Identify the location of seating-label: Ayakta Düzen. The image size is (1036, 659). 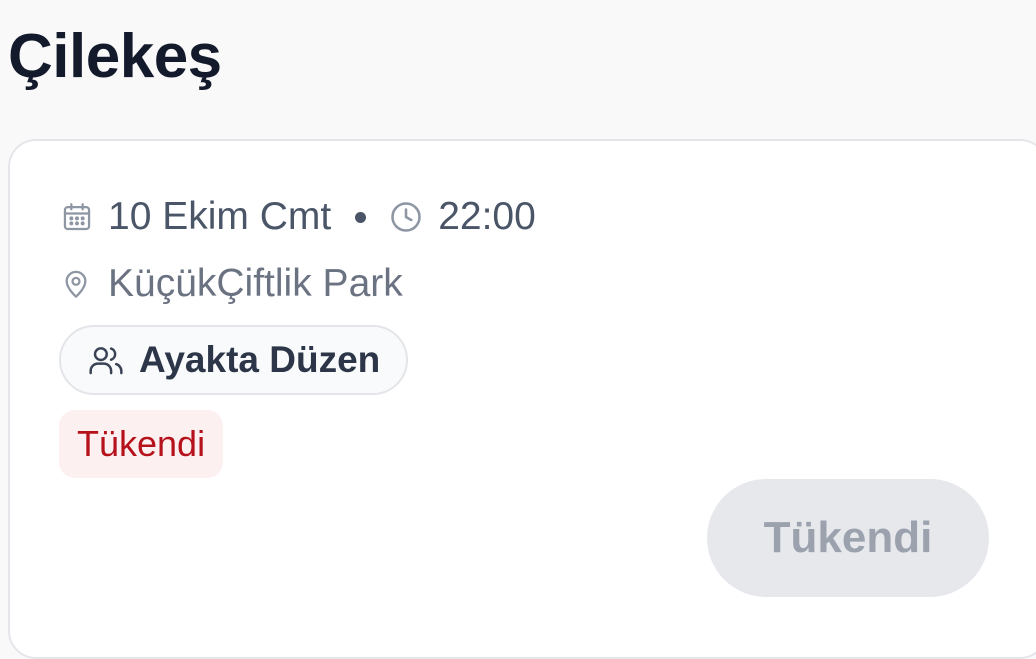
(260, 359).